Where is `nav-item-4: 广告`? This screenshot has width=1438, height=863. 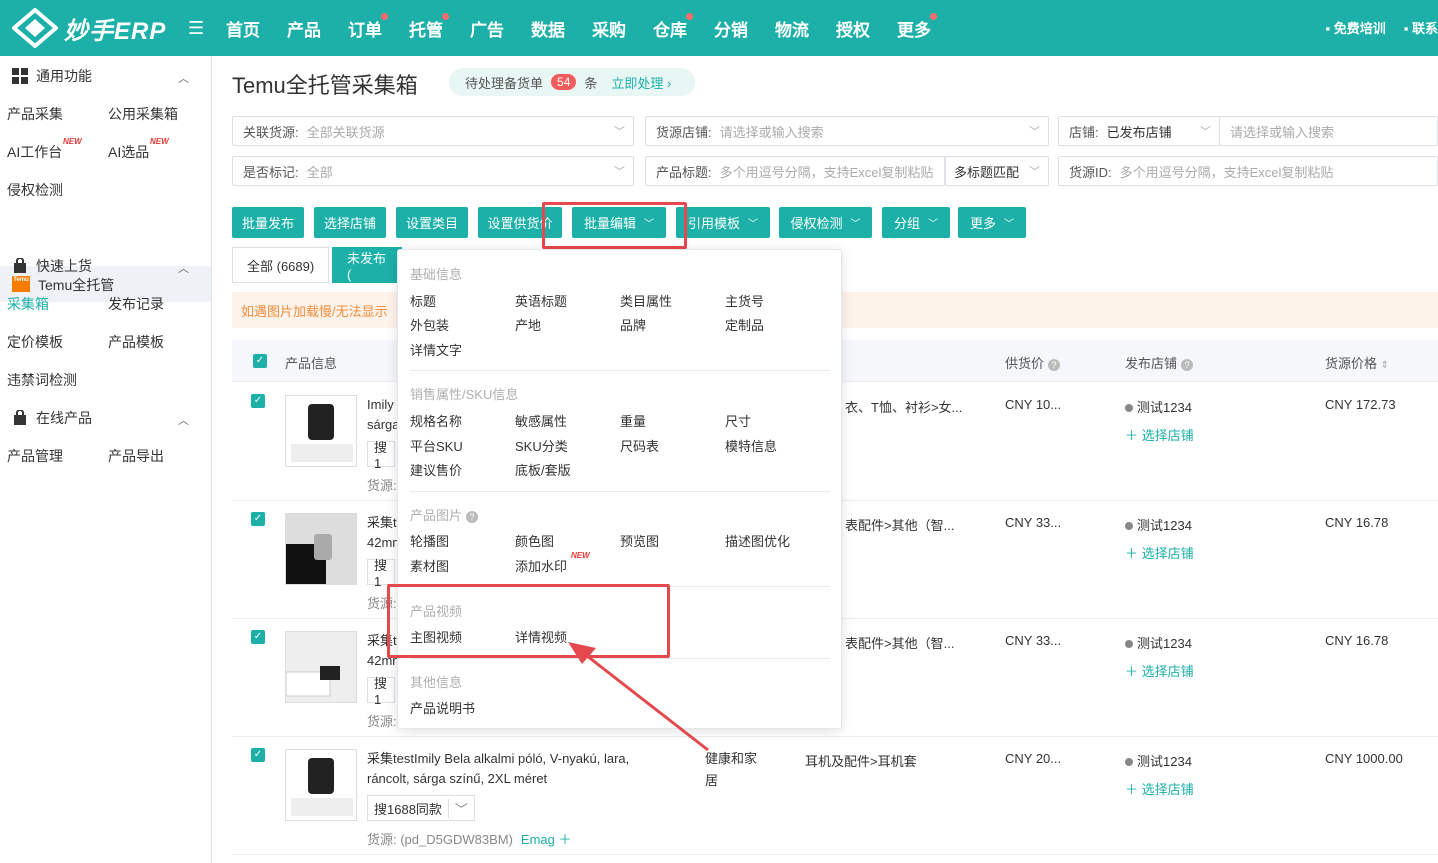
nav-item-4: 广告 is located at coordinates (487, 28).